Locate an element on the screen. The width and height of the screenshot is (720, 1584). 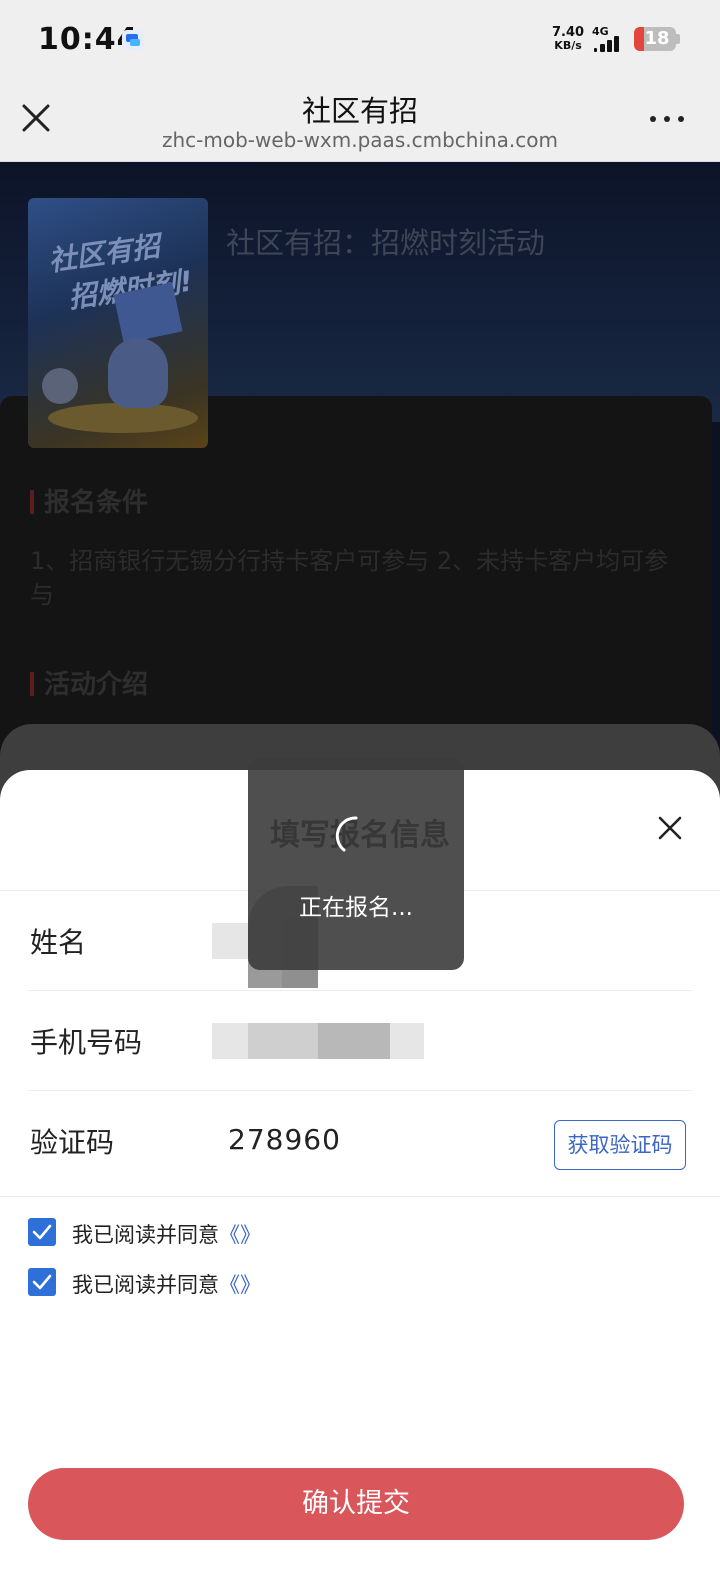
spinner-icon is located at coordinates (356, 836).